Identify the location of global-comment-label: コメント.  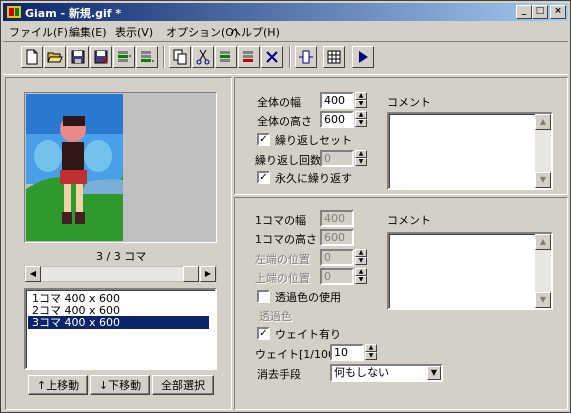
(409, 102).